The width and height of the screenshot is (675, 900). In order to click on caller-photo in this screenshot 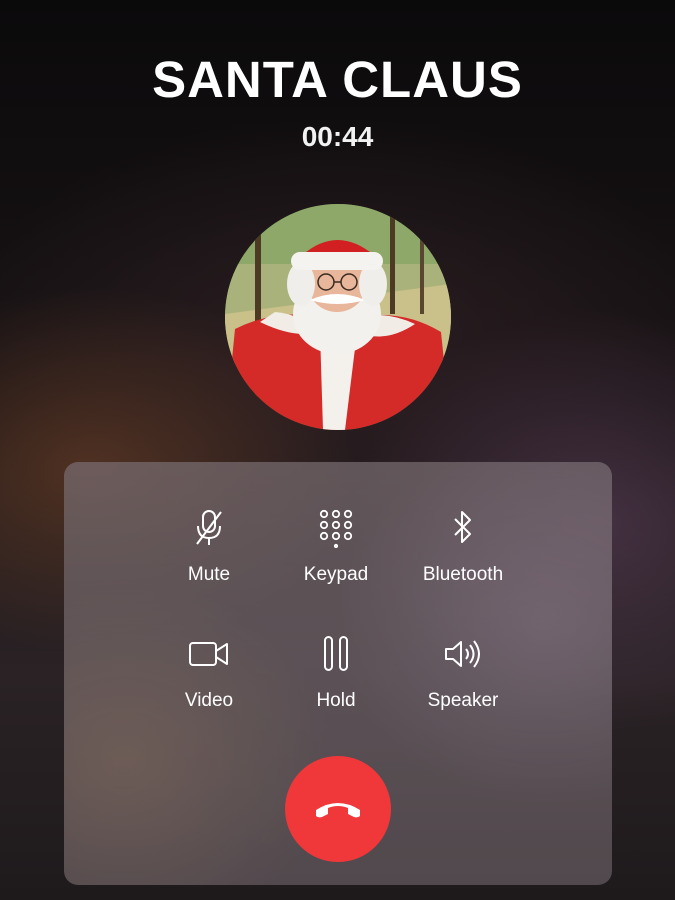, I will do `click(338, 317)`.